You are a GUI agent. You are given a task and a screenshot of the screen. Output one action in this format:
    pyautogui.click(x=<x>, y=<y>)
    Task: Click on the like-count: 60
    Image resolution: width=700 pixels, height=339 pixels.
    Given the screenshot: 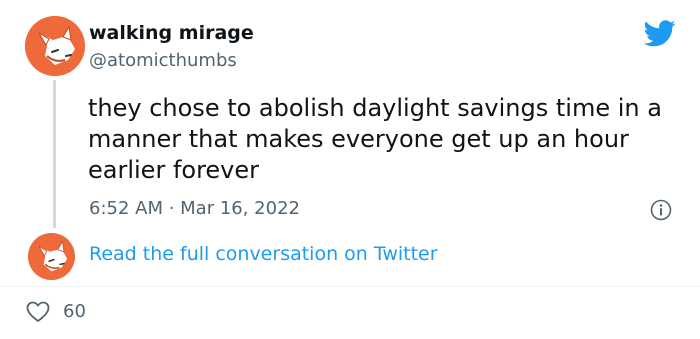 What is the action you would take?
    pyautogui.click(x=74, y=311)
    